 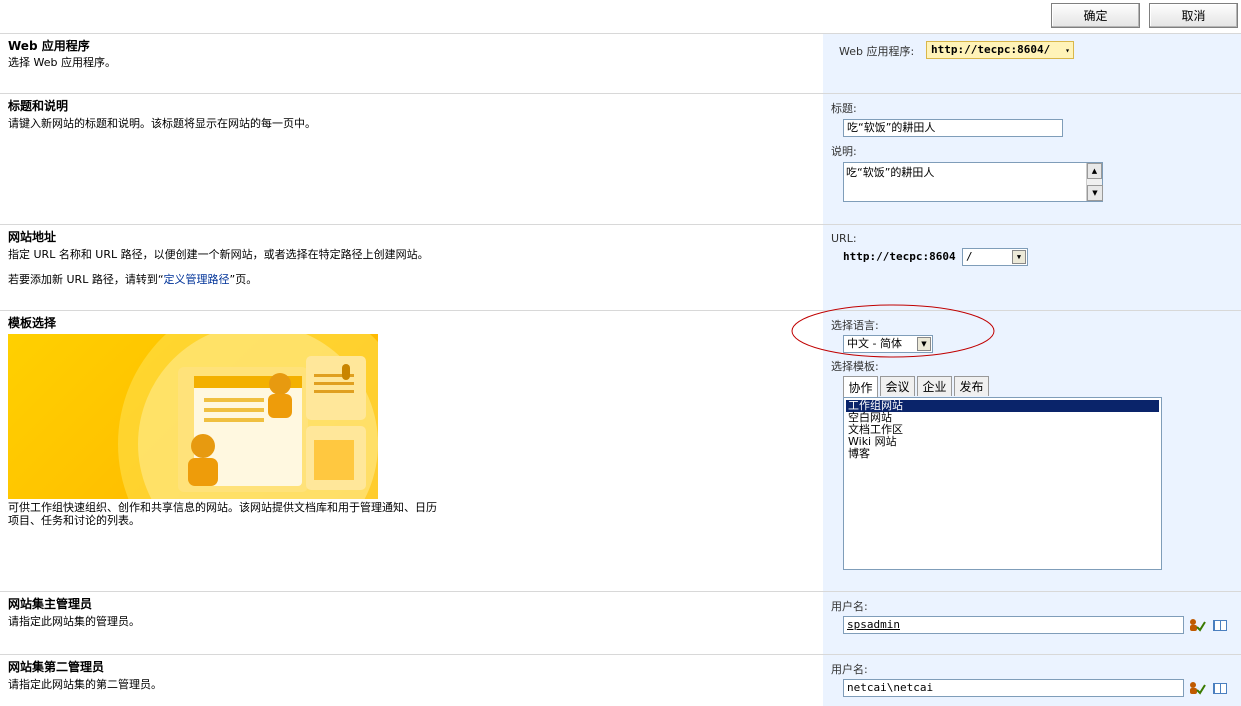 What do you see at coordinates (973, 182) in the screenshot?
I see `description-textarea: 吃“软饭”的耕田人 ▲ ▼` at bounding box center [973, 182].